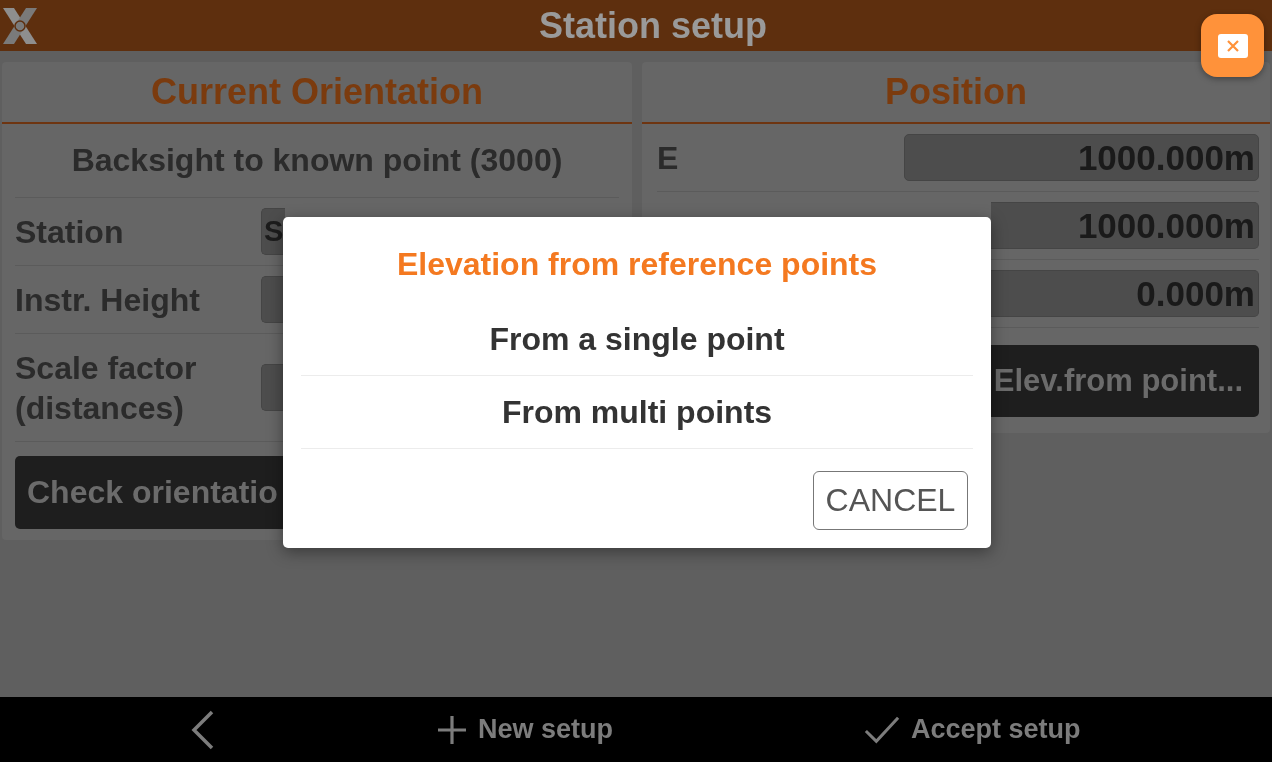 Image resolution: width=1272 pixels, height=762 pixels. Describe the element at coordinates (317, 93) in the screenshot. I see `panel-heading: Current Orientation` at that location.